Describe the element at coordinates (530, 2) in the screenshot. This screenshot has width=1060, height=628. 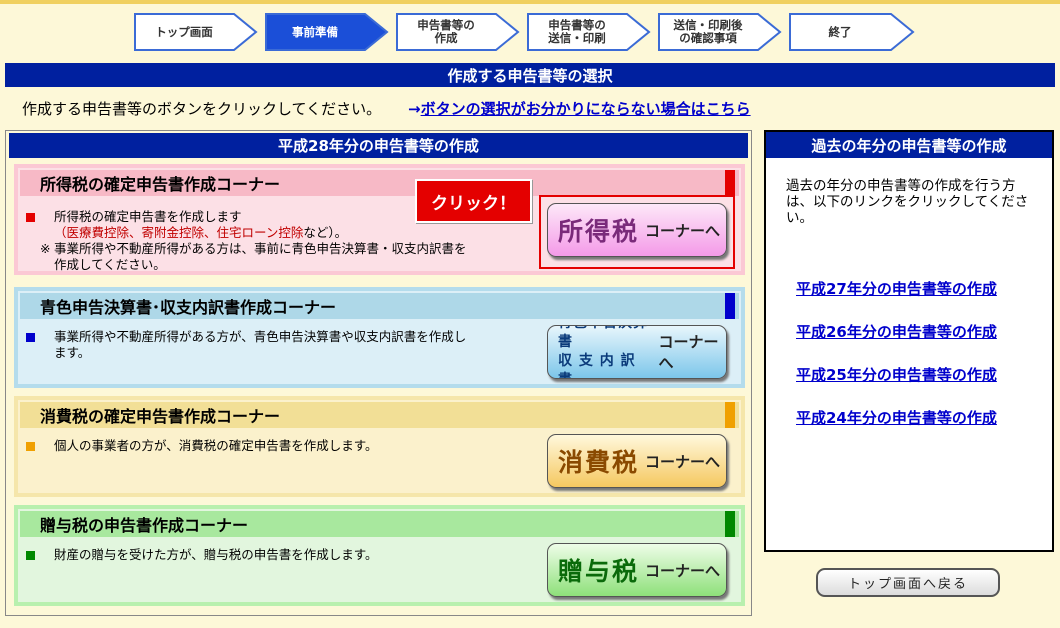
I see `top-border` at that location.